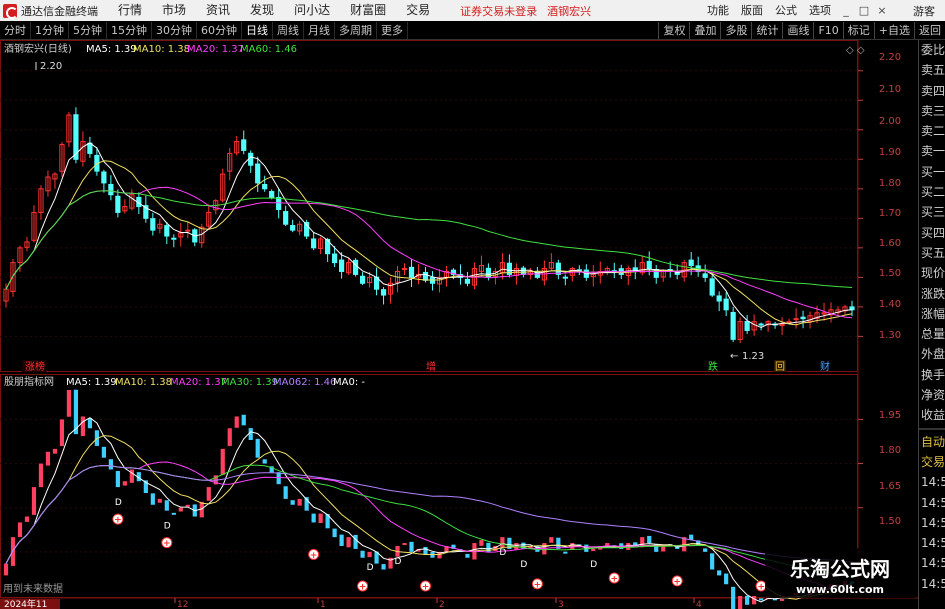  What do you see at coordinates (498, 11) in the screenshot?
I see `trade-login-alert: 证券交易未登录` at bounding box center [498, 11].